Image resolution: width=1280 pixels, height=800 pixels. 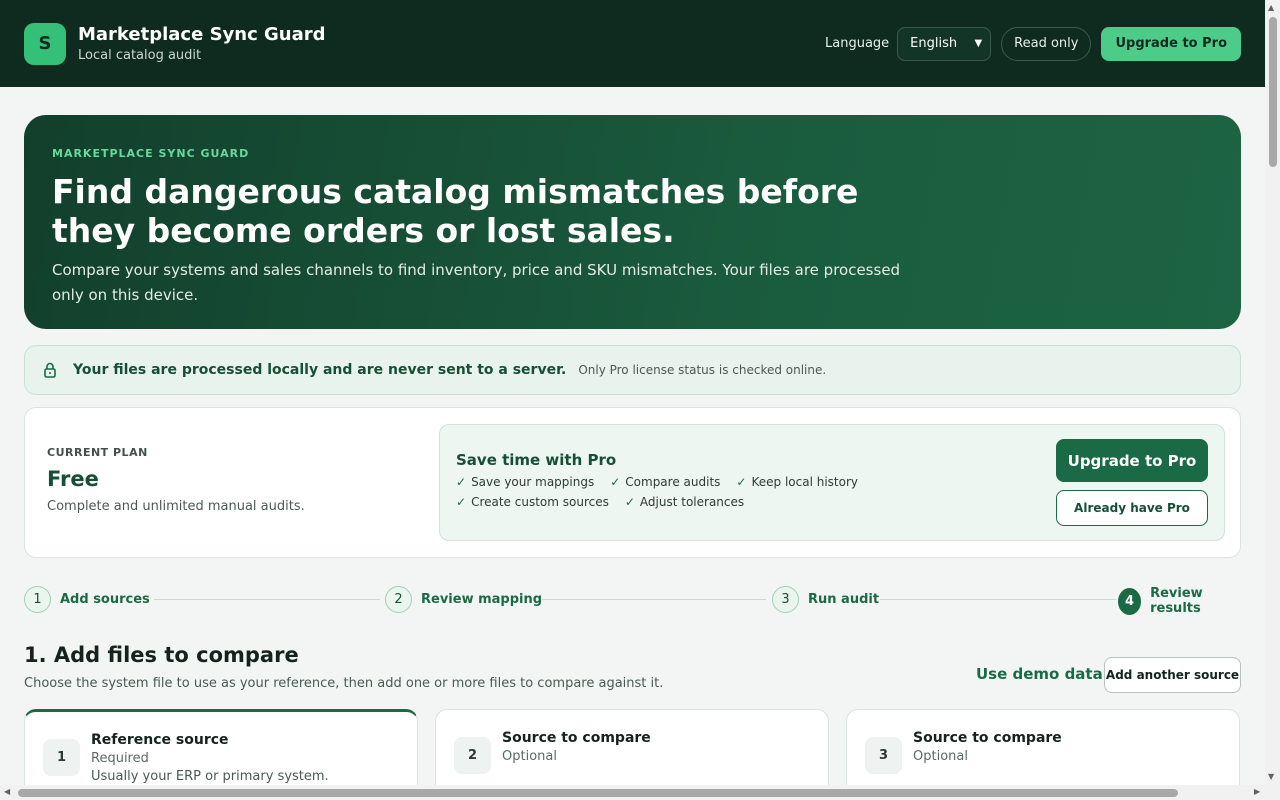 What do you see at coordinates (1046, 43) in the screenshot?
I see `read-only-badge: Read only` at bounding box center [1046, 43].